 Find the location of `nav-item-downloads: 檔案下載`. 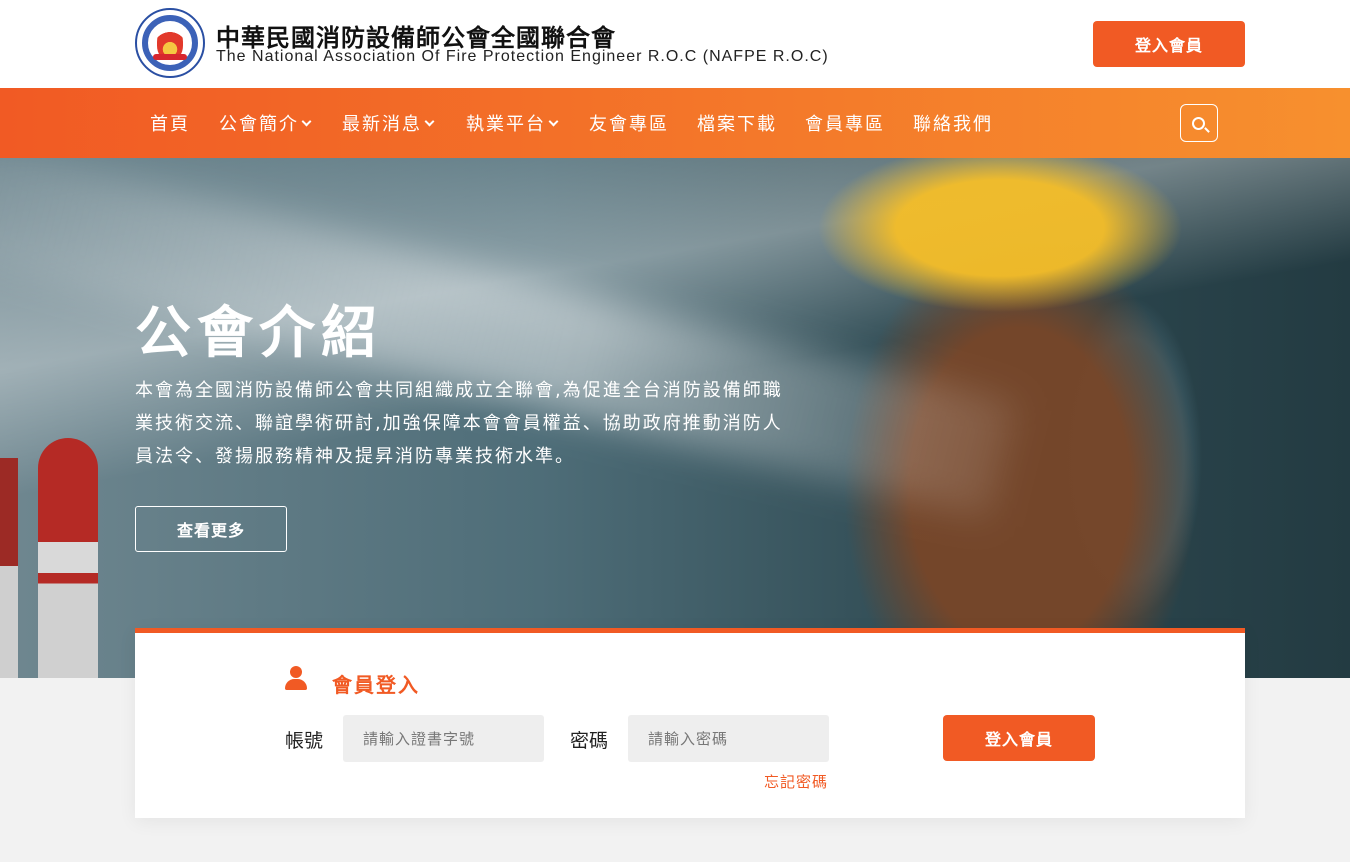

nav-item-downloads: 檔案下載 is located at coordinates (737, 123).